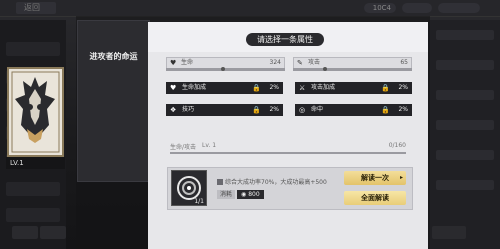 This screenshot has width=500, height=249. I want to click on attribute-label: 攻击加成, so click(323, 87).